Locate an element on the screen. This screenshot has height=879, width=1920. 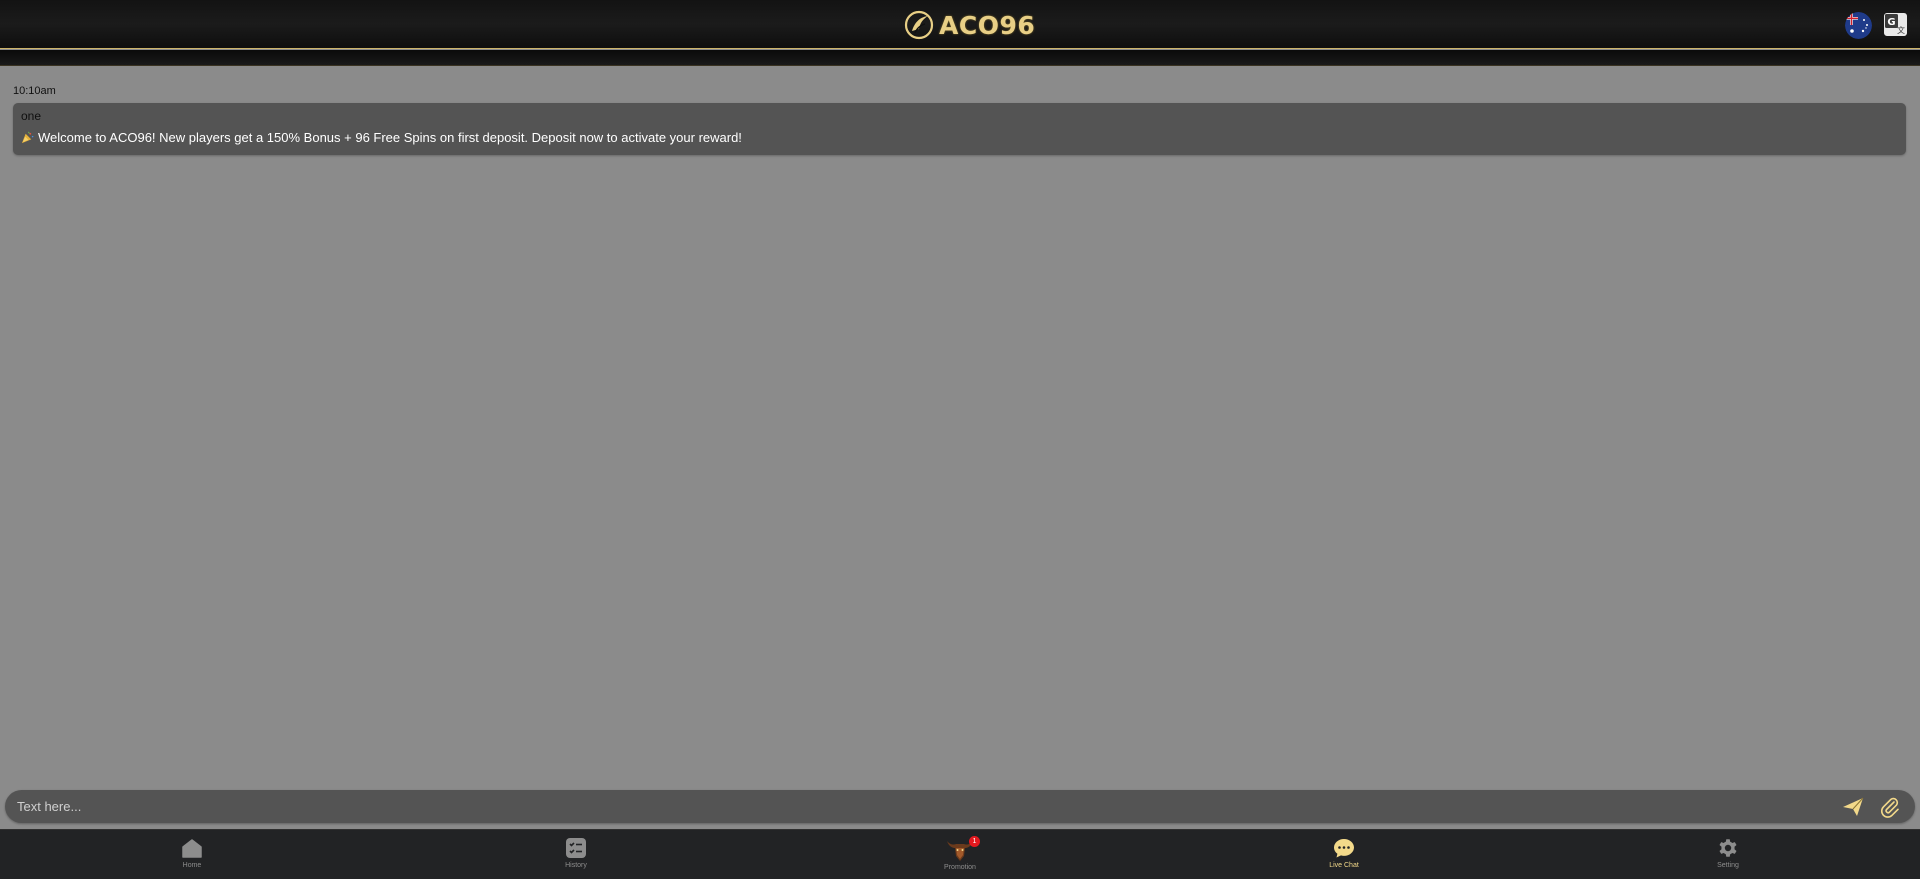
google-translate-icon: G 文 is located at coordinates (1895, 24).